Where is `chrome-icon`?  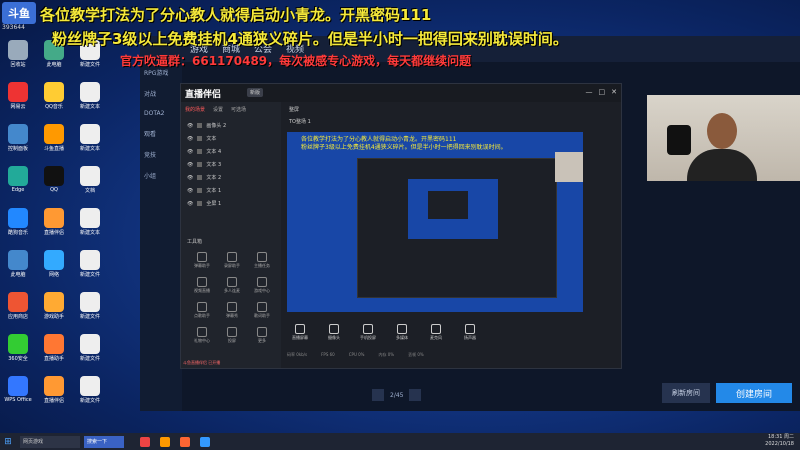
chrome-icon is located at coordinates (145, 441).